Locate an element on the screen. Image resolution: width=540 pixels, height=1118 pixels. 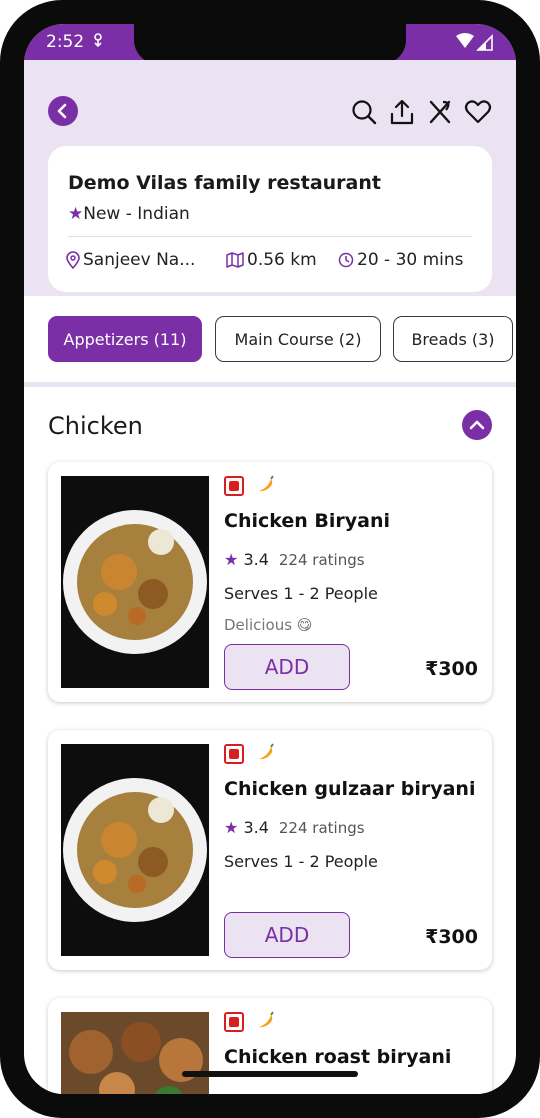
restaurant-meta: ★New - Indian is located at coordinates (129, 214).